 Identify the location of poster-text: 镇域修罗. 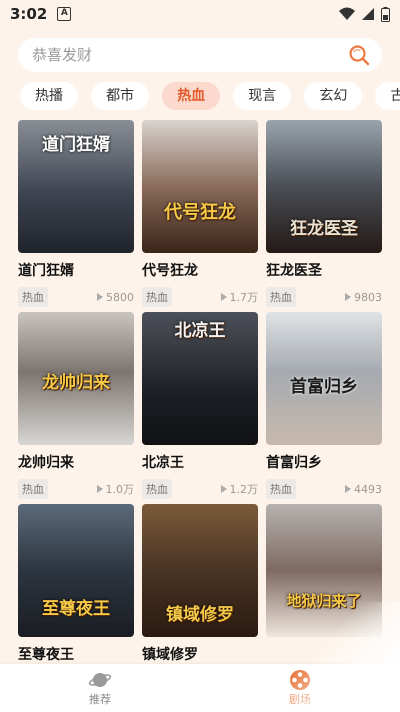
(200, 615).